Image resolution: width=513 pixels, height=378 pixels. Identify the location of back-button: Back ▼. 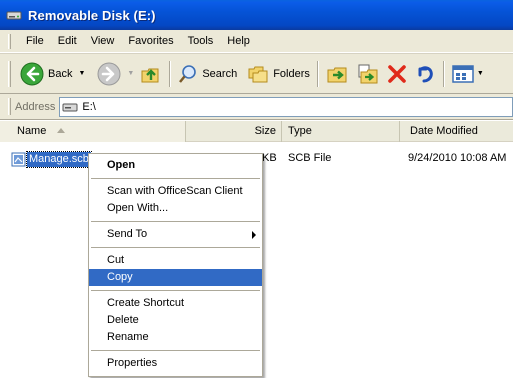
(52, 74).